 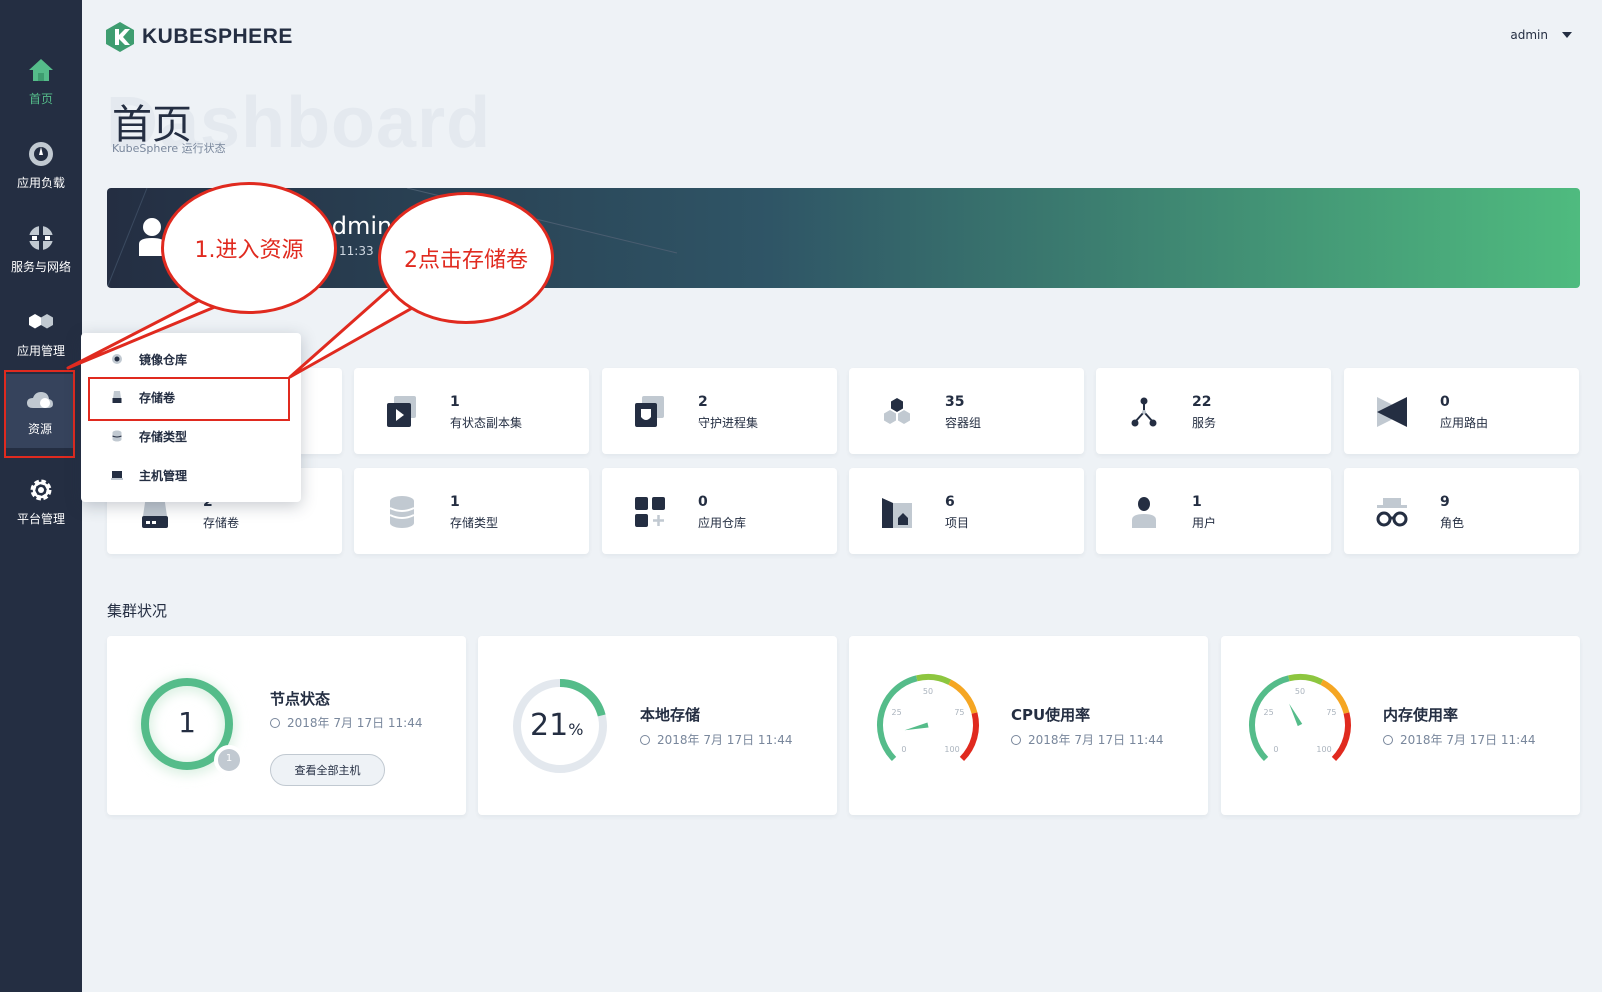 I want to click on stat-label: 存储卷, so click(x=221, y=523).